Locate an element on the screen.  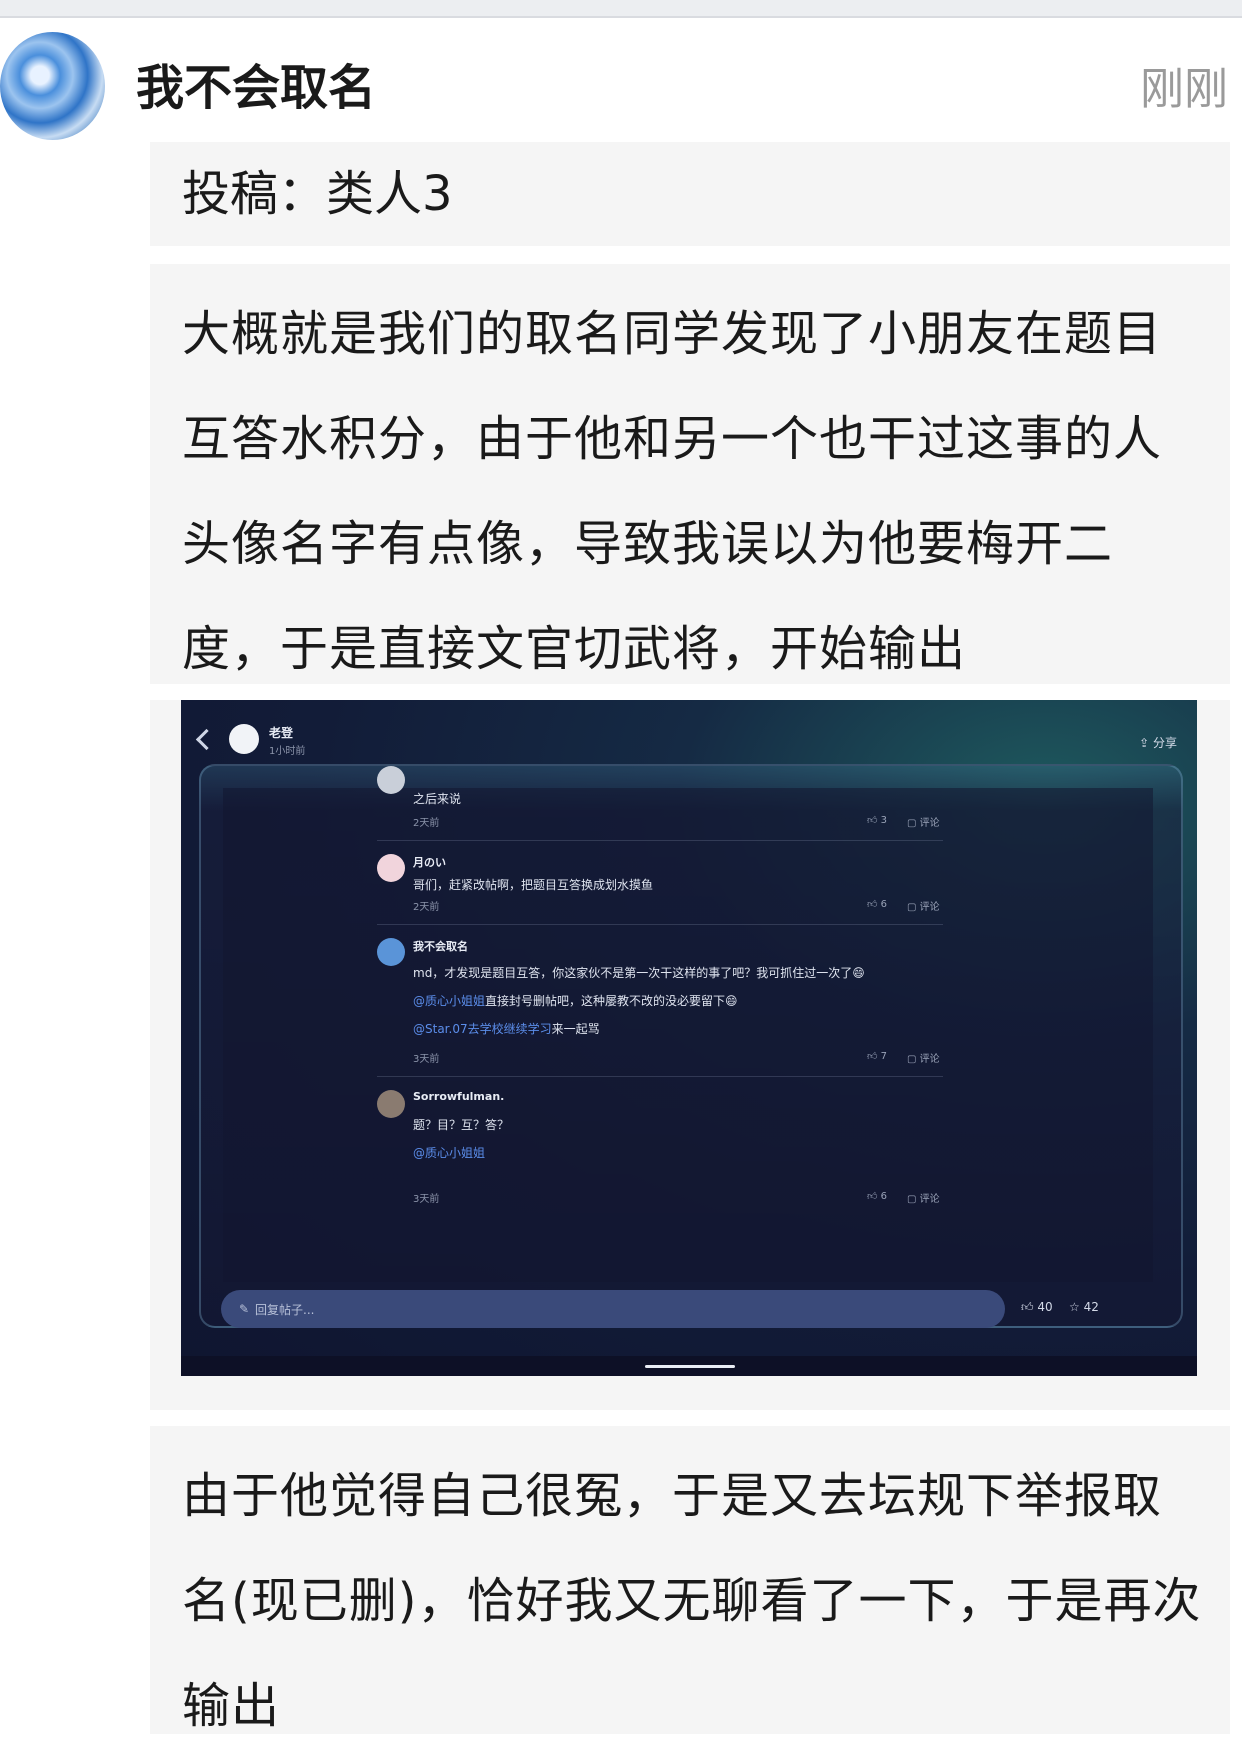
screenshot-avatar is located at coordinates (244, 739).